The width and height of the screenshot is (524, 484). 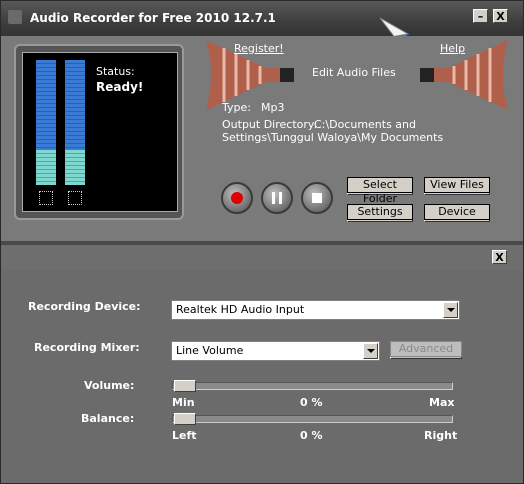 I want to click on view-files-button: View Files, so click(x=457, y=186).